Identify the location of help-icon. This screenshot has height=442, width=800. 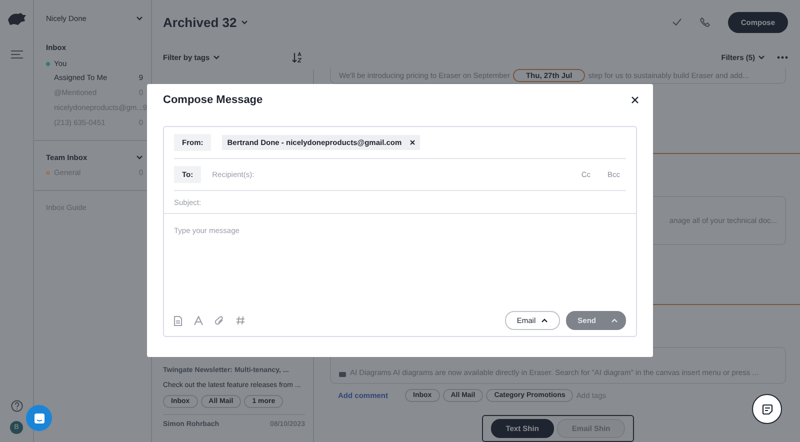
(16, 406).